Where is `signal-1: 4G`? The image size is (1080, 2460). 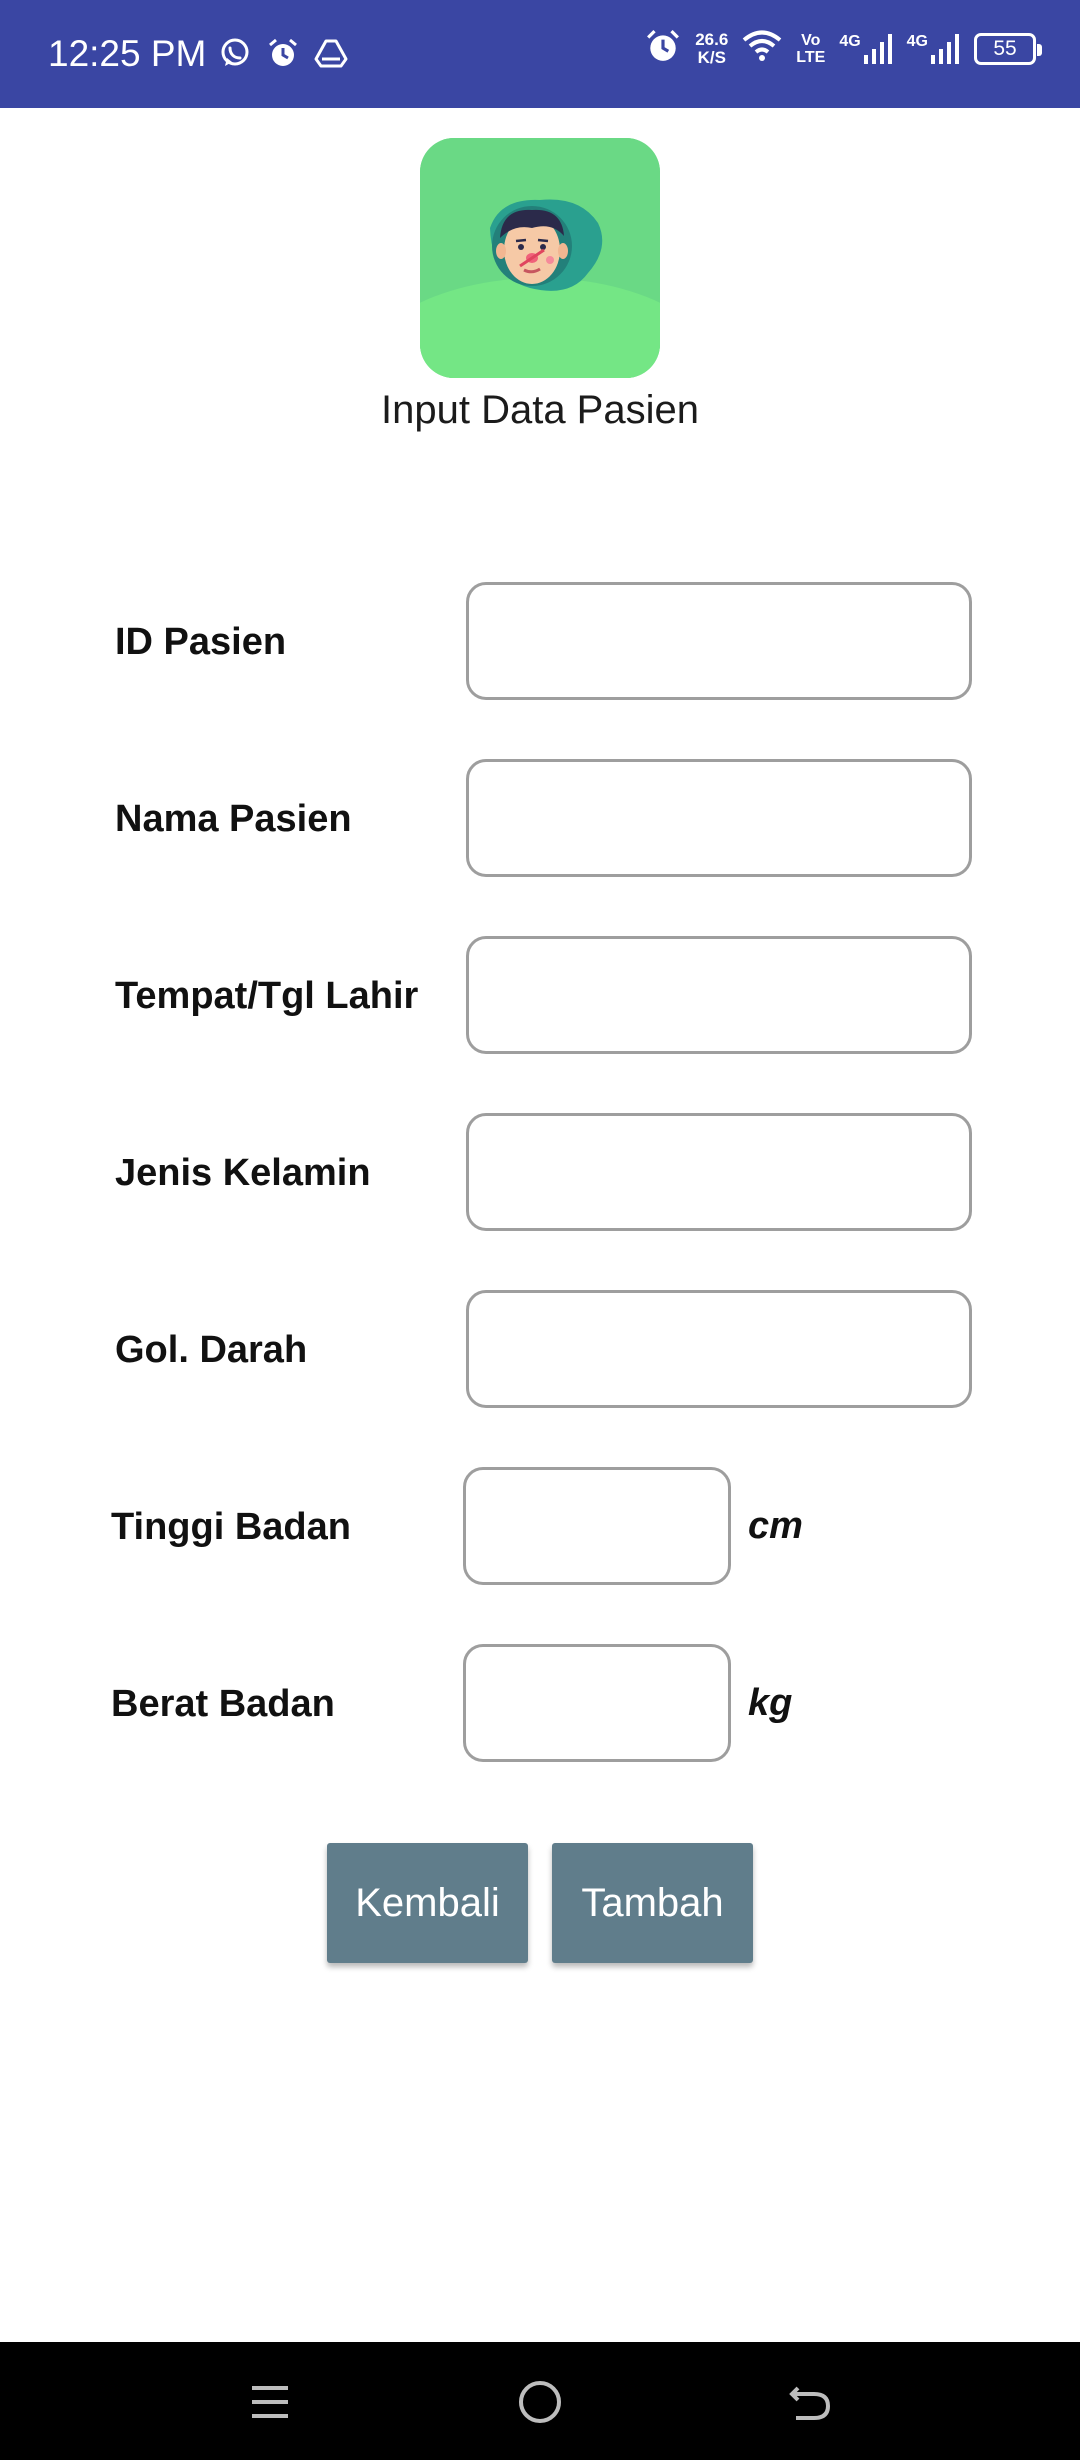 signal-1: 4G is located at coordinates (865, 49).